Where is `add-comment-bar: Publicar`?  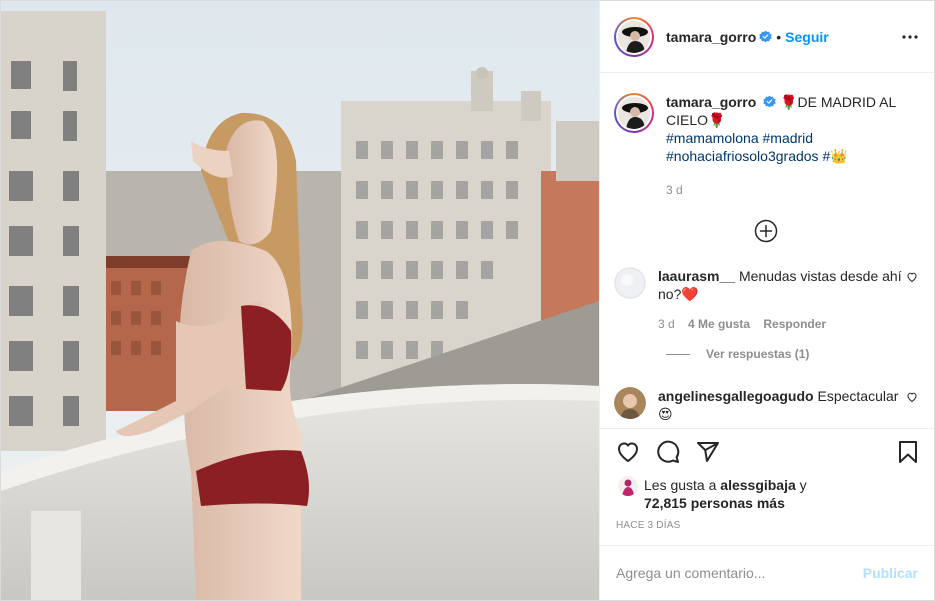 add-comment-bar: Publicar is located at coordinates (767, 572).